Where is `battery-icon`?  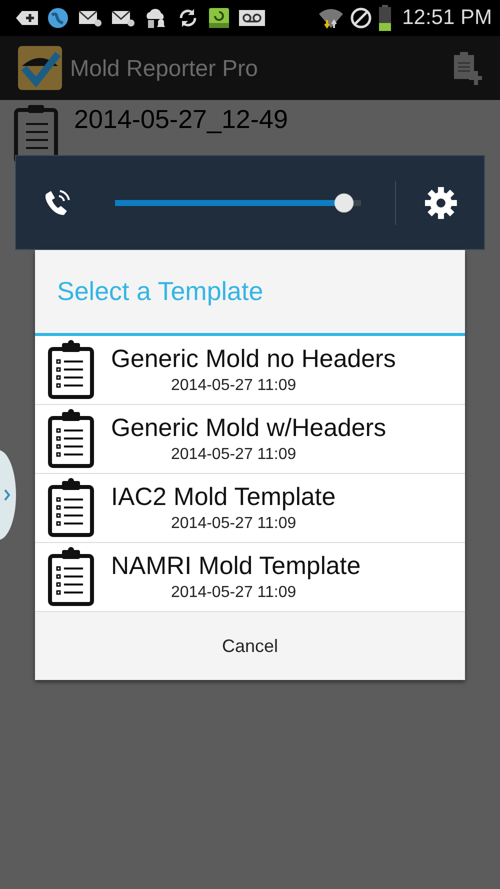 battery-icon is located at coordinates (385, 18).